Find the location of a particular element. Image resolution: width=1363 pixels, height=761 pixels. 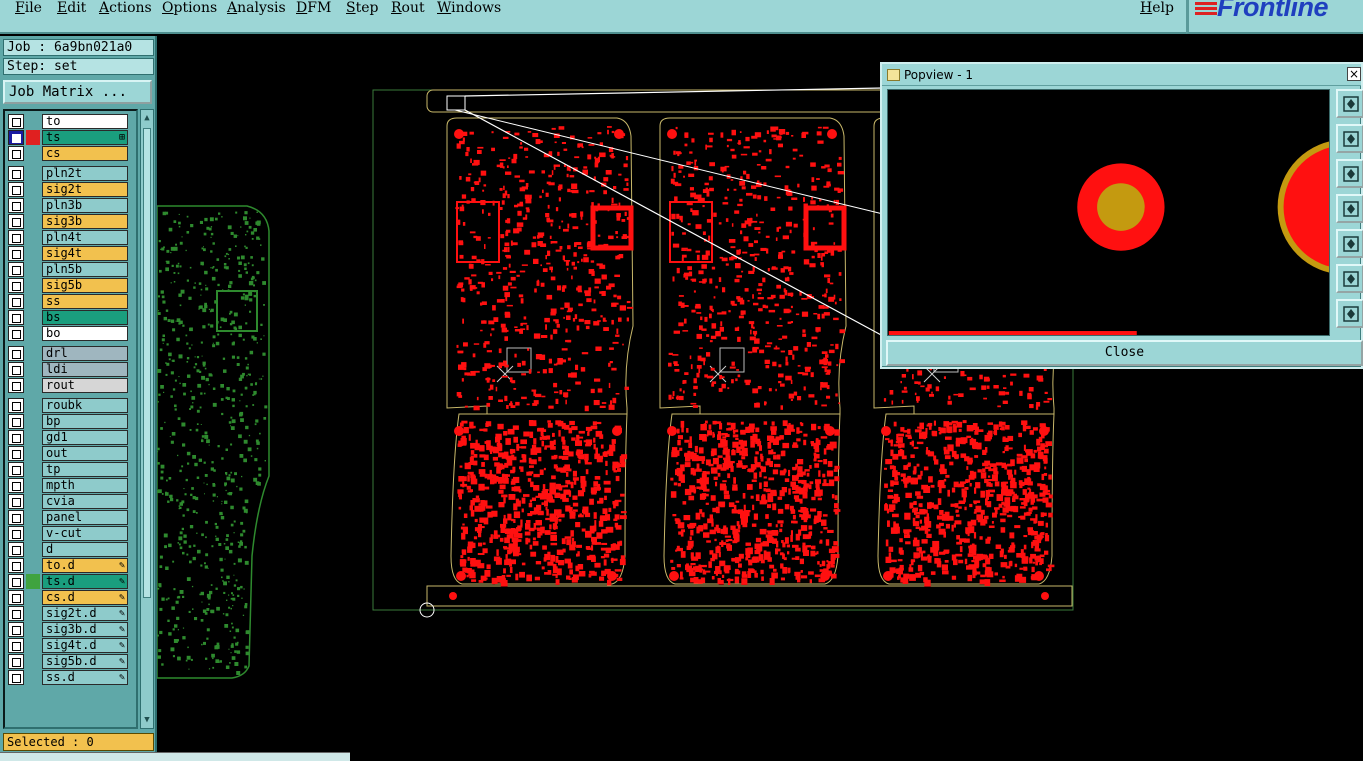

layer-row-sig2t.d: sig2t.d ✎ is located at coordinates (68, 613).